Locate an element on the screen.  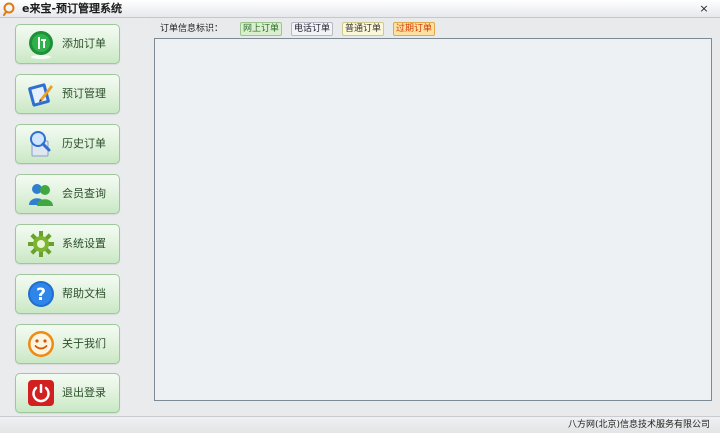
nav-label: 添加订单 is located at coordinates (84, 43).